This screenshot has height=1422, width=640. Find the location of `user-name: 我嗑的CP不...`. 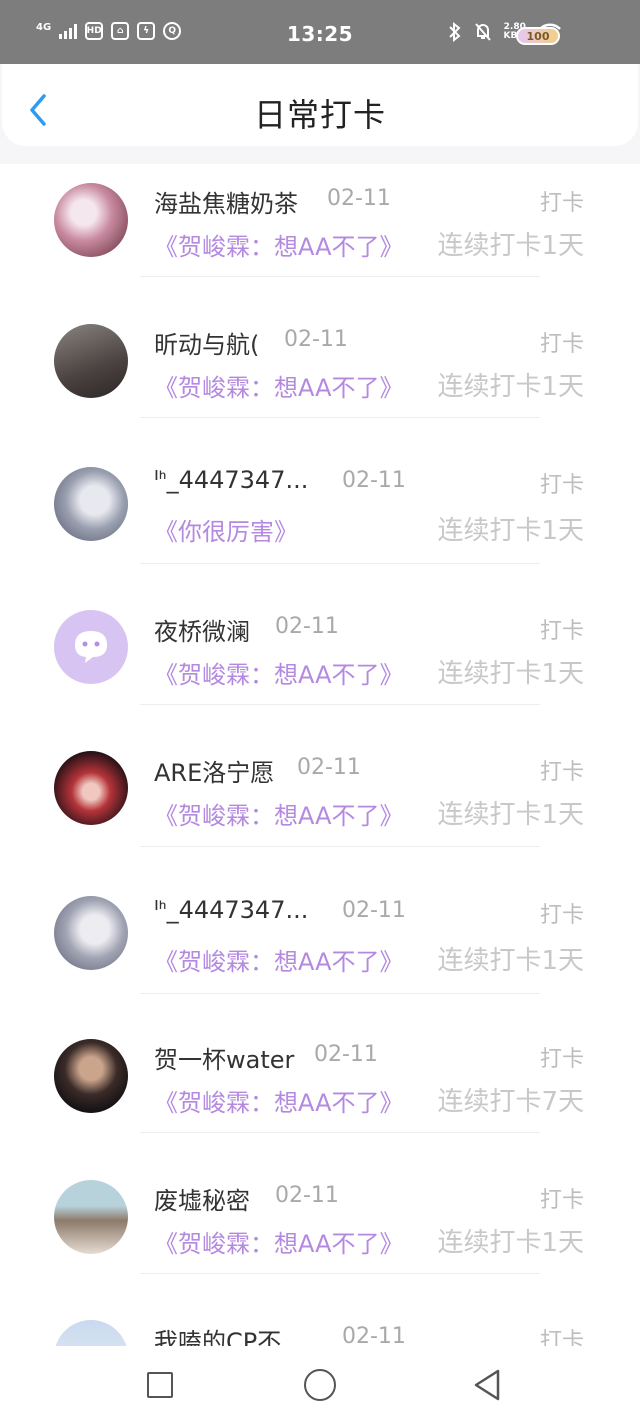

user-name: 我嗑的CP不... is located at coordinates (229, 1334).